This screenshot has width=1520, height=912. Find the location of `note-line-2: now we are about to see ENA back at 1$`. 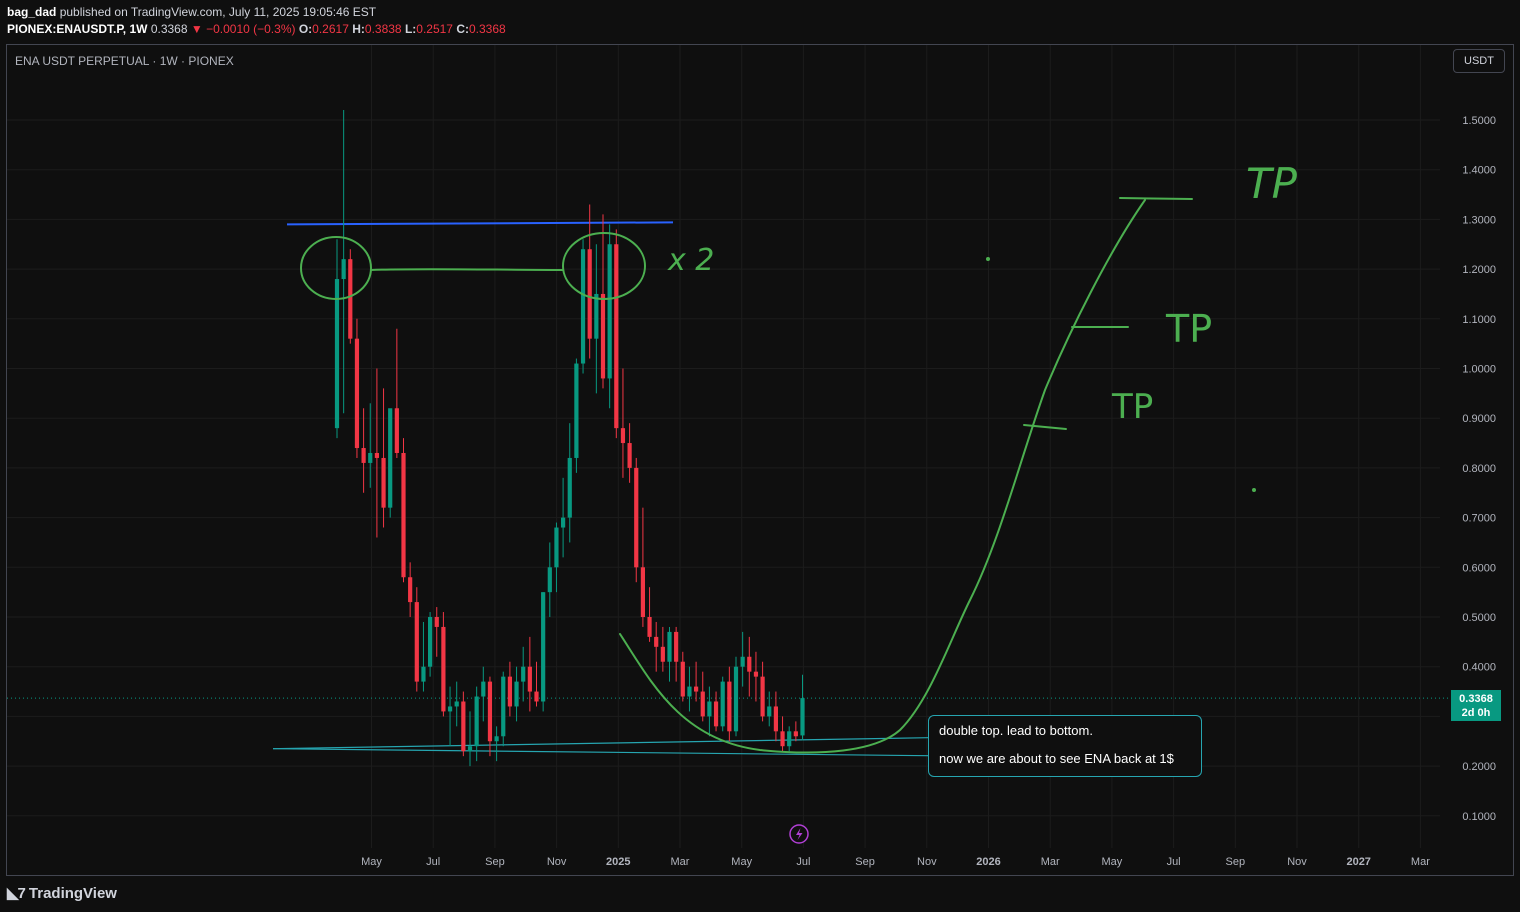

note-line-2: now we are about to see ENA back at 1$ is located at coordinates (1056, 758).